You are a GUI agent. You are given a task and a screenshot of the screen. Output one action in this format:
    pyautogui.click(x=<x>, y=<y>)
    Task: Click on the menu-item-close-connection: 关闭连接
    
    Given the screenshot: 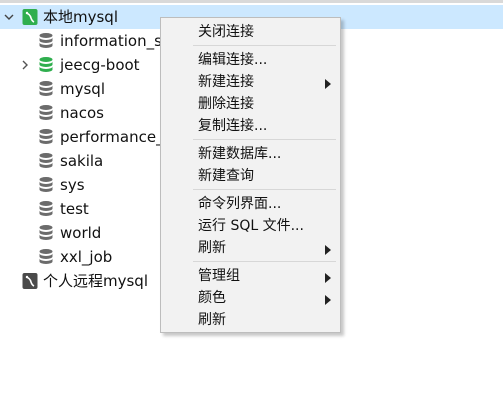 What is the action you would take?
    pyautogui.click(x=250, y=32)
    